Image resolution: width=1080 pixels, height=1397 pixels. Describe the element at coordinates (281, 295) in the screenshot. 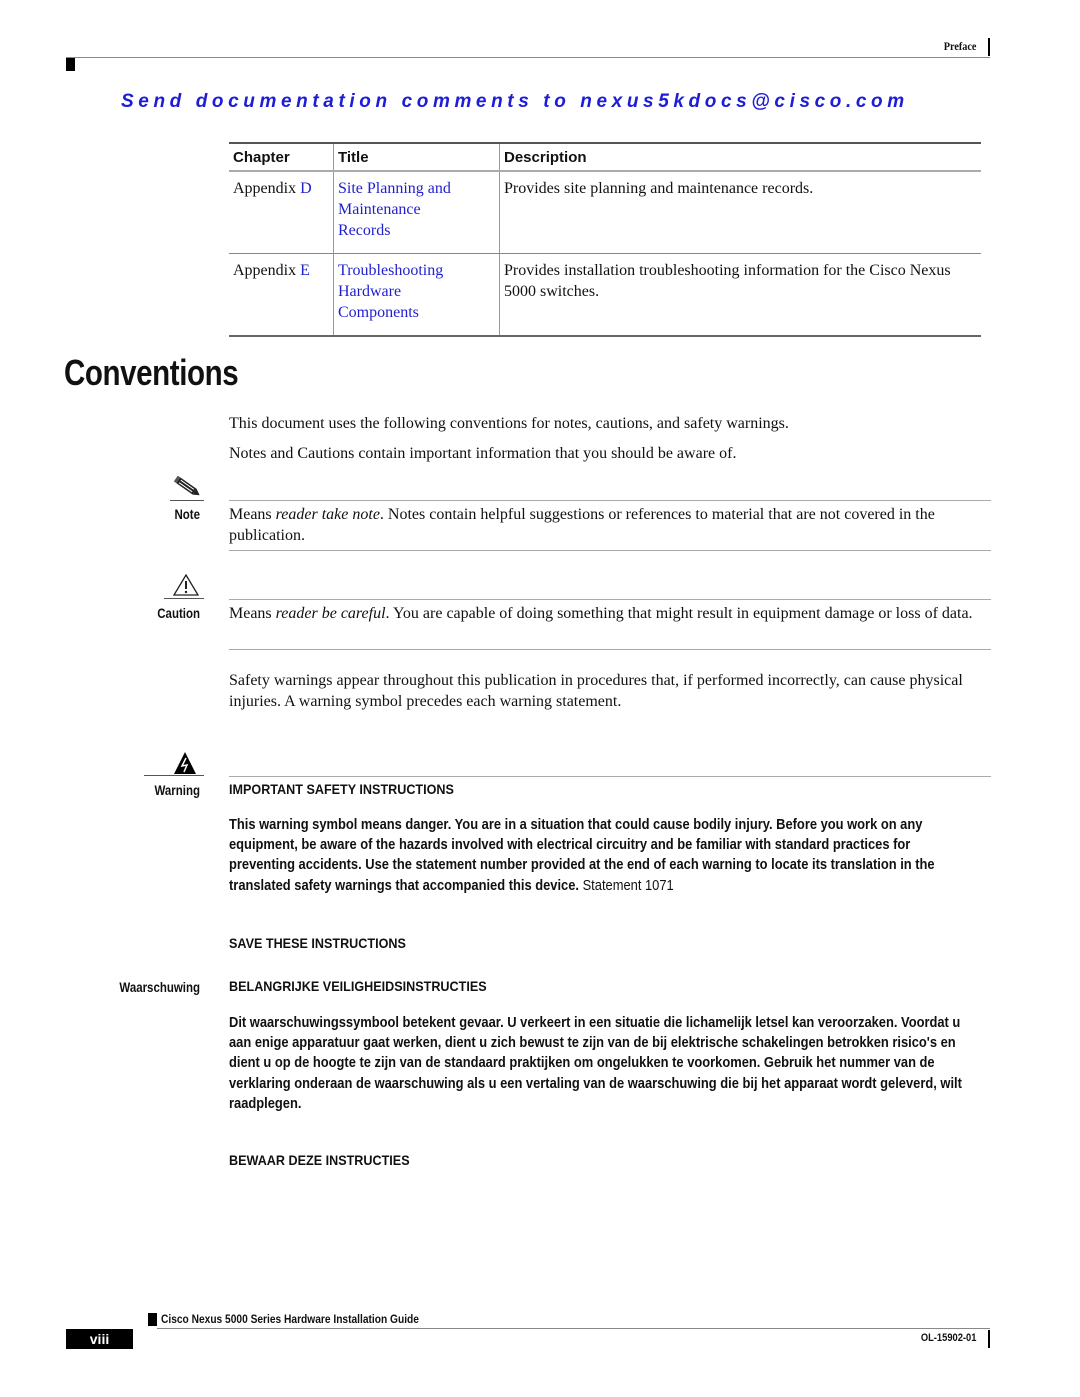

I see `chapter-cell: Appendix E` at that location.